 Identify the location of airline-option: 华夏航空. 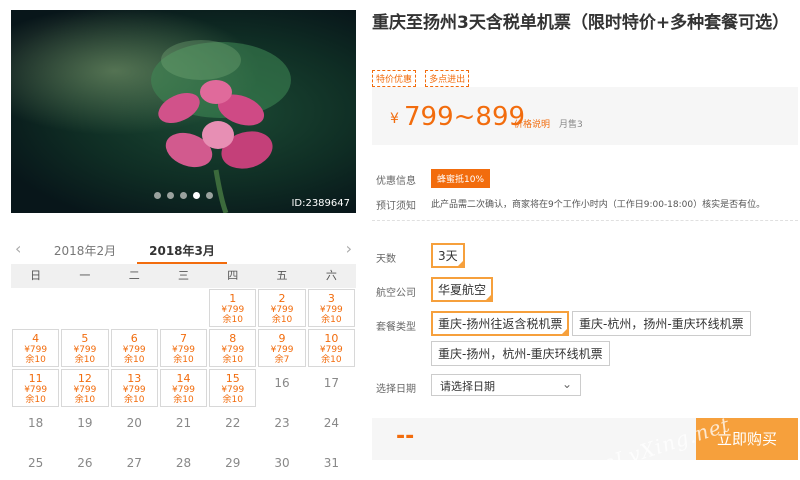
(462, 289).